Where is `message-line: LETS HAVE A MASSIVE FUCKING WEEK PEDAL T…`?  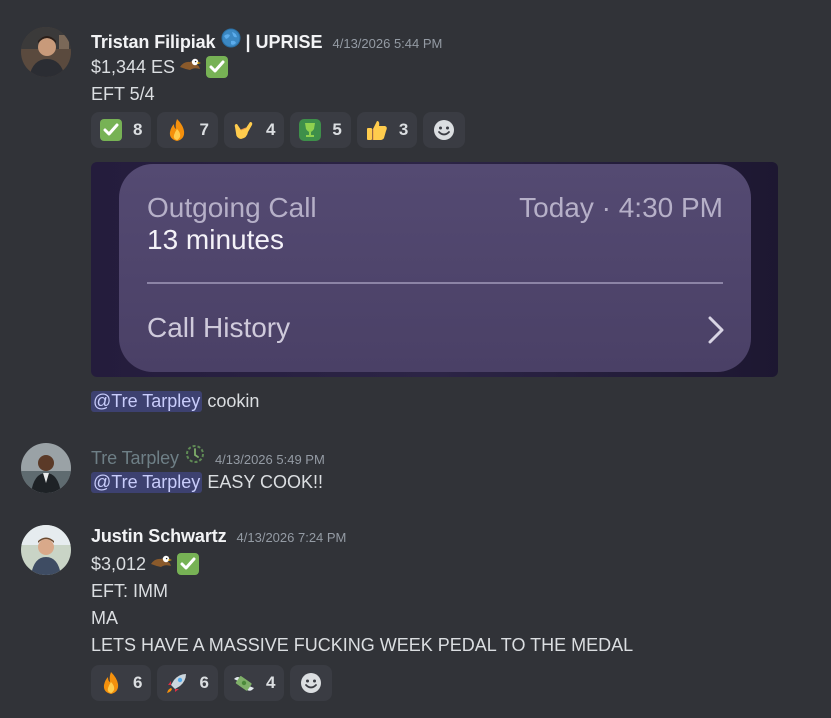
message-line: LETS HAVE A MASSIVE FUCKING WEEK PEDAL T… is located at coordinates (362, 645).